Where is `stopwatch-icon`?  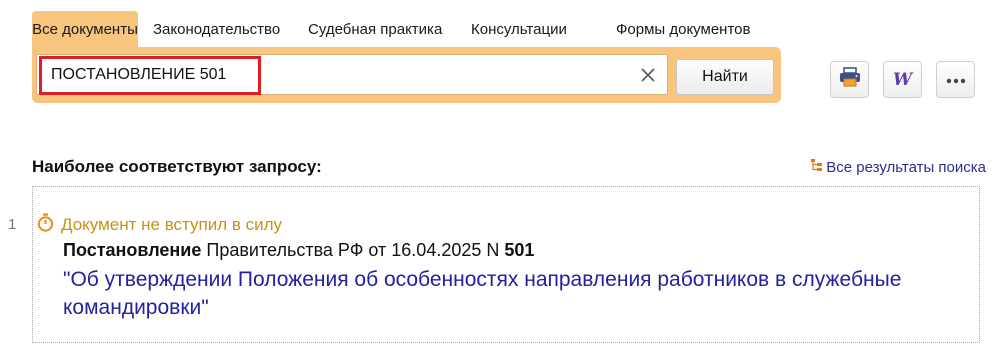
stopwatch-icon is located at coordinates (45, 225).